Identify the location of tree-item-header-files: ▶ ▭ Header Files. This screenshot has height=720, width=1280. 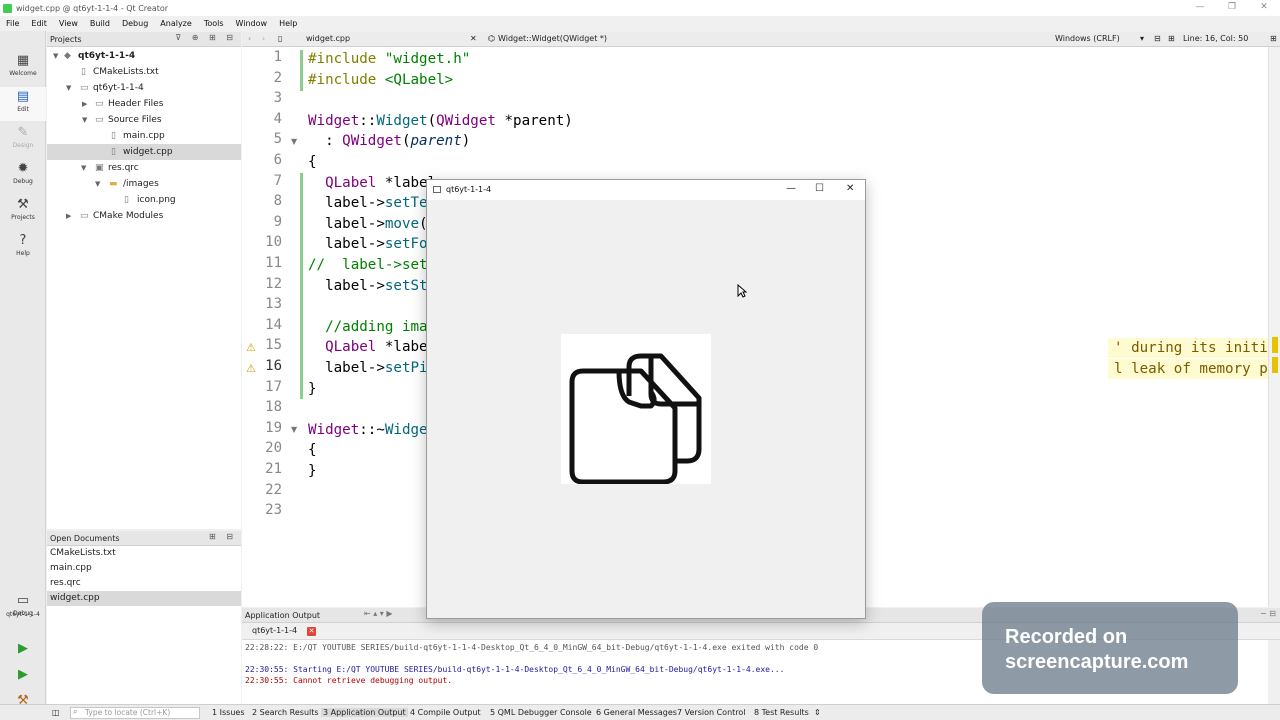
(144, 104).